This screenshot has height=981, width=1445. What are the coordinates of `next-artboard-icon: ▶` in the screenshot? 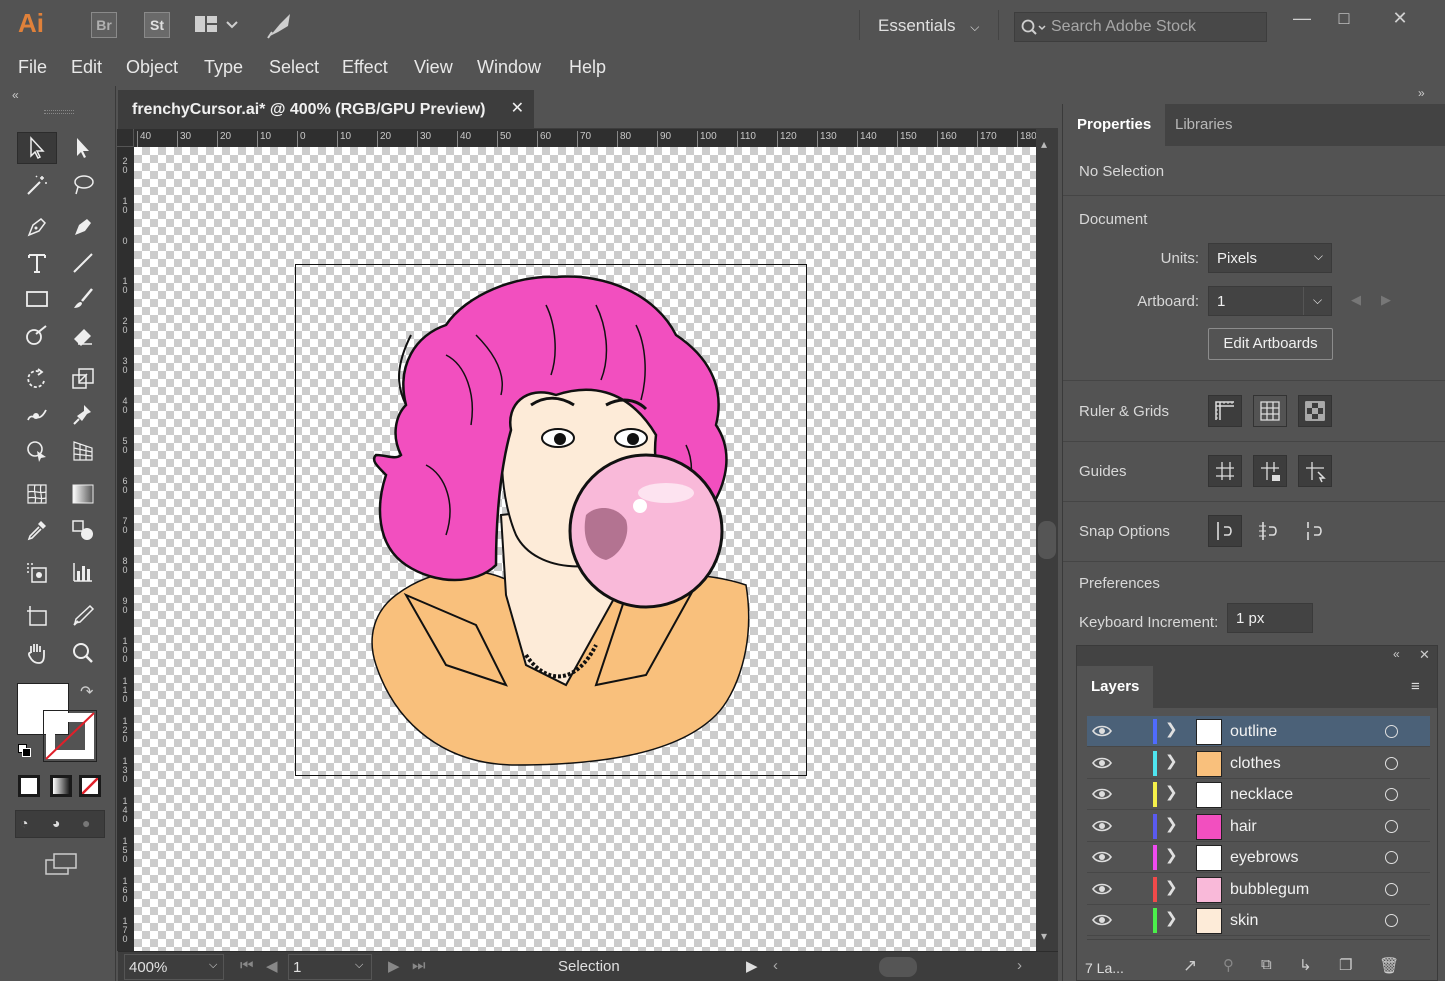 It's located at (1386, 300).